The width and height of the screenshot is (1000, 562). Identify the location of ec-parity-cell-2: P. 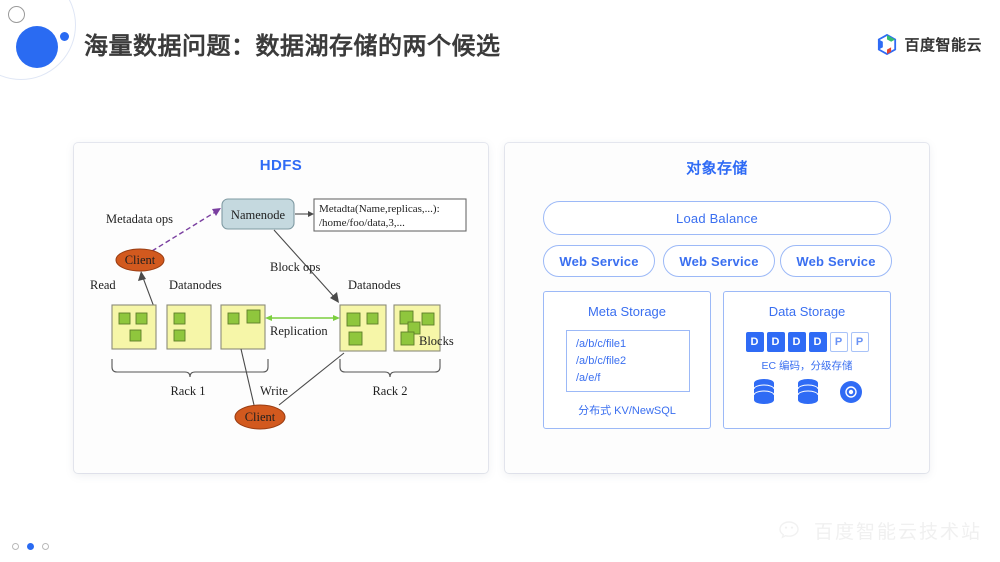
(859, 342).